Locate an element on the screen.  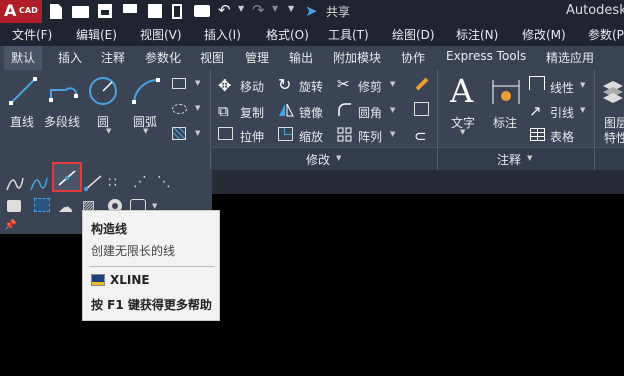
menu-file: 文件(F) is located at coordinates (32, 34).